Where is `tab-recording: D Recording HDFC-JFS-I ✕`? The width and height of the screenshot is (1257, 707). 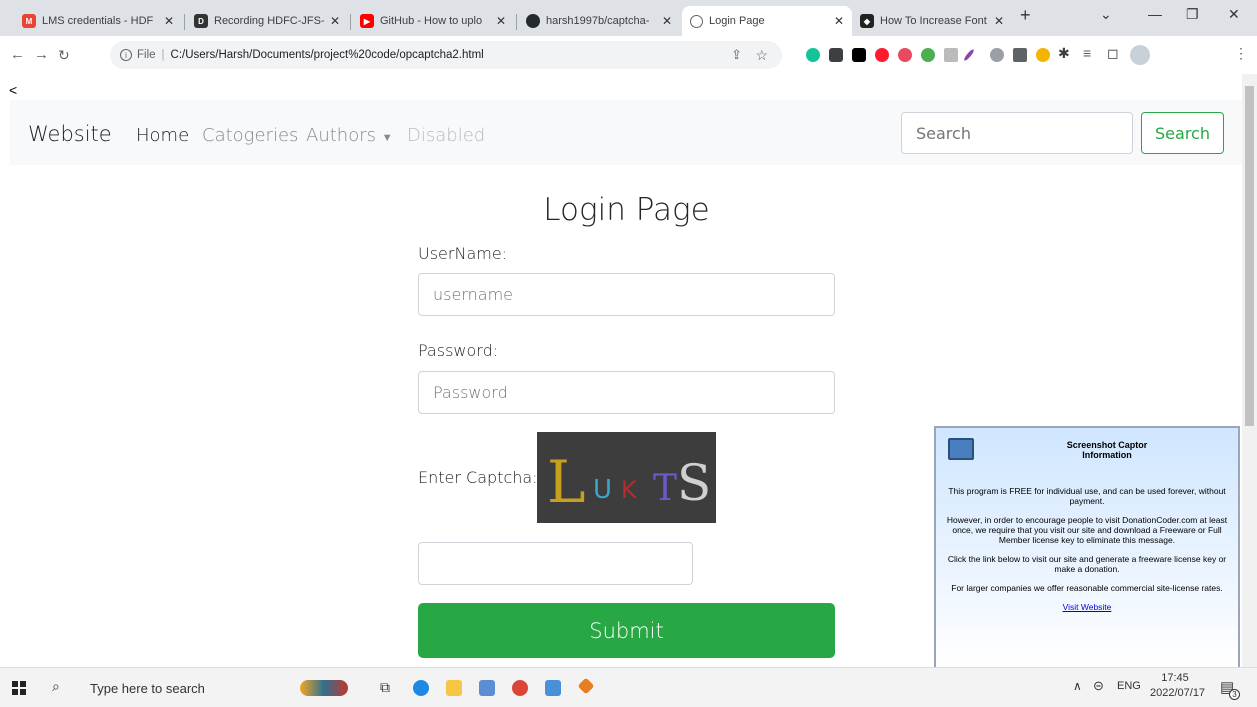 tab-recording: D Recording HDFC-JFS-I ✕ is located at coordinates (267, 21).